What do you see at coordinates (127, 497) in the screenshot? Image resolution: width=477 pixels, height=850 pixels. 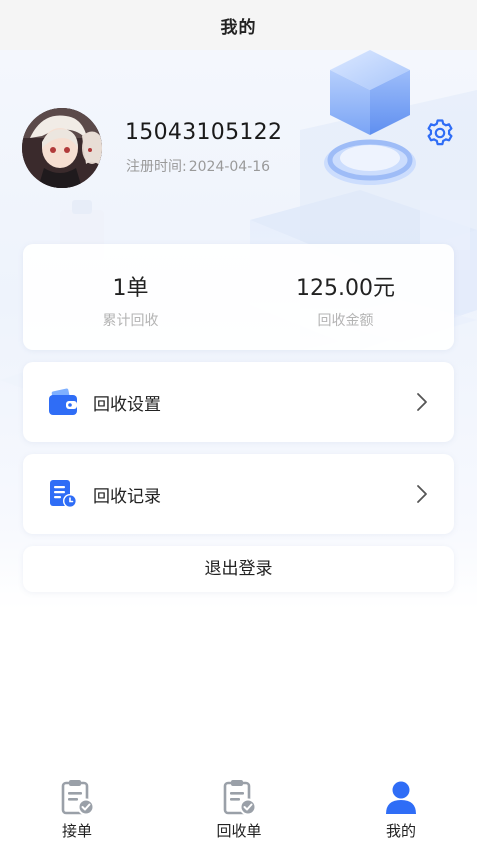 I see `menu-label: 回收记录` at bounding box center [127, 497].